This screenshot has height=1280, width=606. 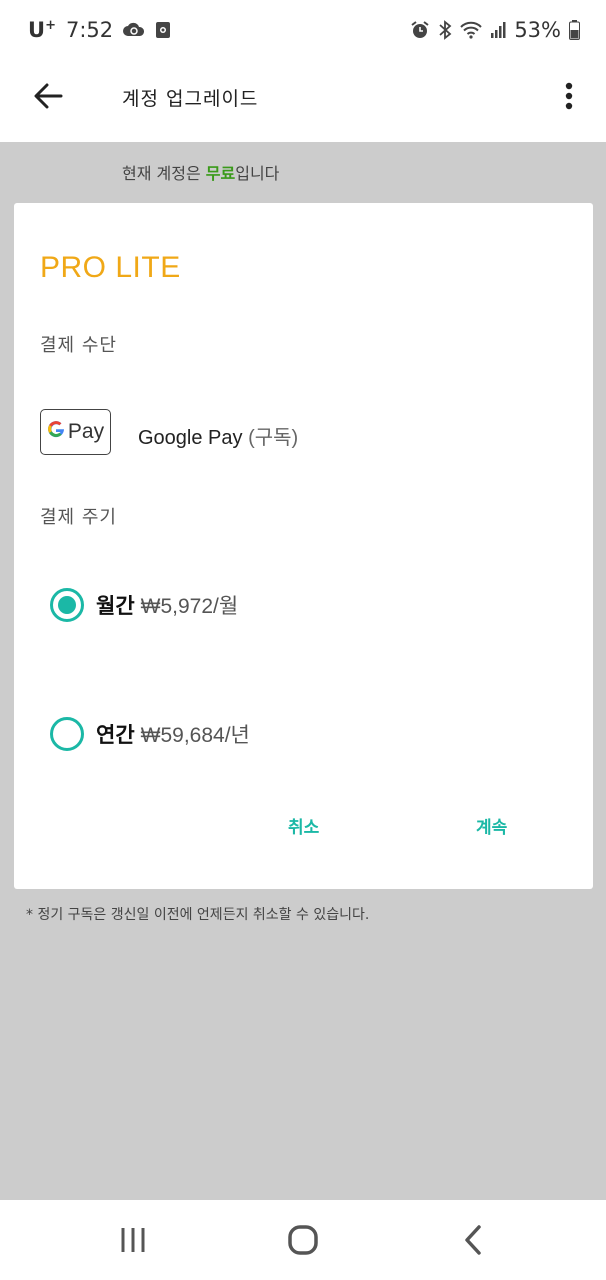 I want to click on recent-apps-button, so click(x=133, y=1242).